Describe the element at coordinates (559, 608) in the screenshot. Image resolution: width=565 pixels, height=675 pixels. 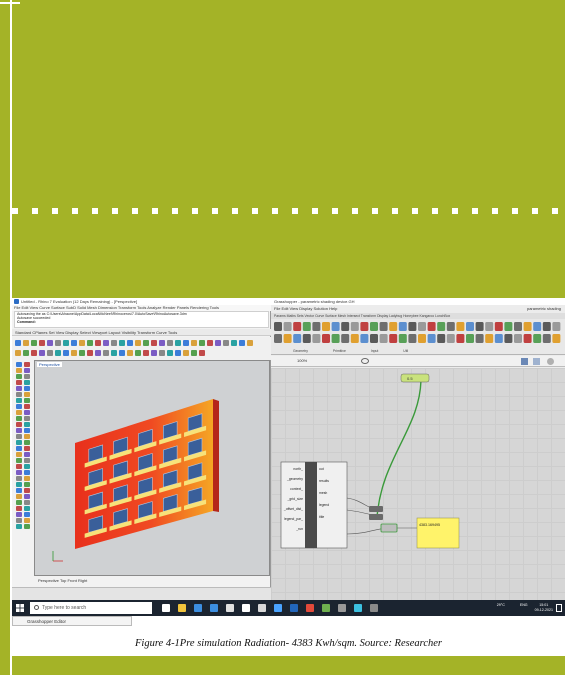
I see `notification-icon` at that location.